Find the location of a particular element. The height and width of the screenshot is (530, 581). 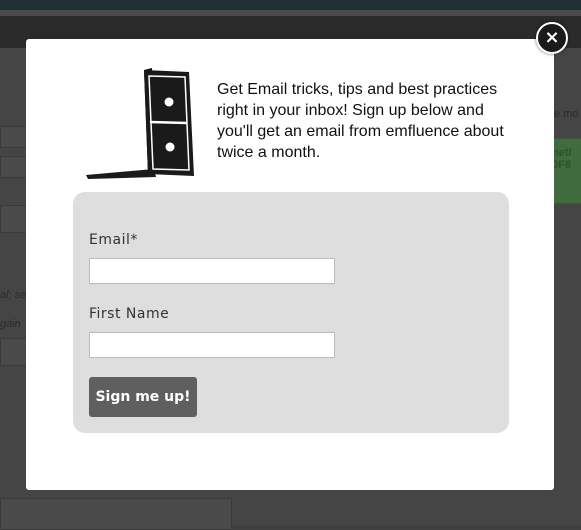

first-name-label: First Name is located at coordinates (129, 314).